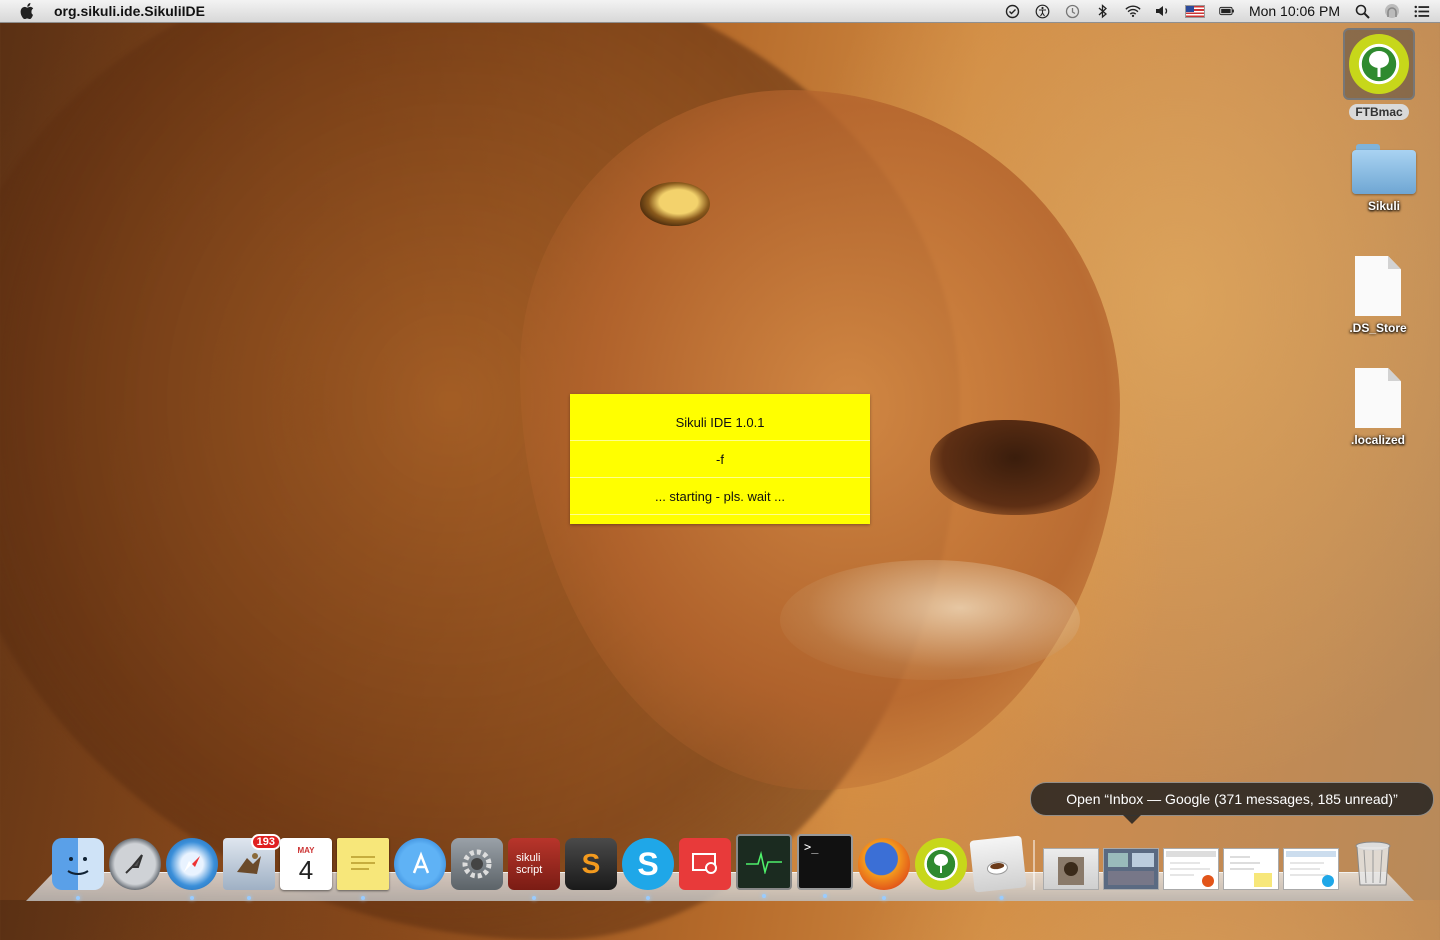 The height and width of the screenshot is (940, 1440). Describe the element at coordinates (1422, 11) in the screenshot. I see `notification-center-icon` at that location.